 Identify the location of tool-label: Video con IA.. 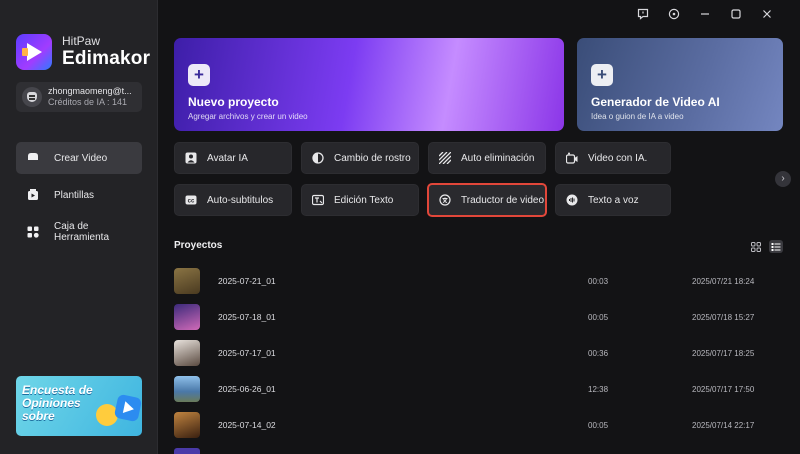
(618, 158).